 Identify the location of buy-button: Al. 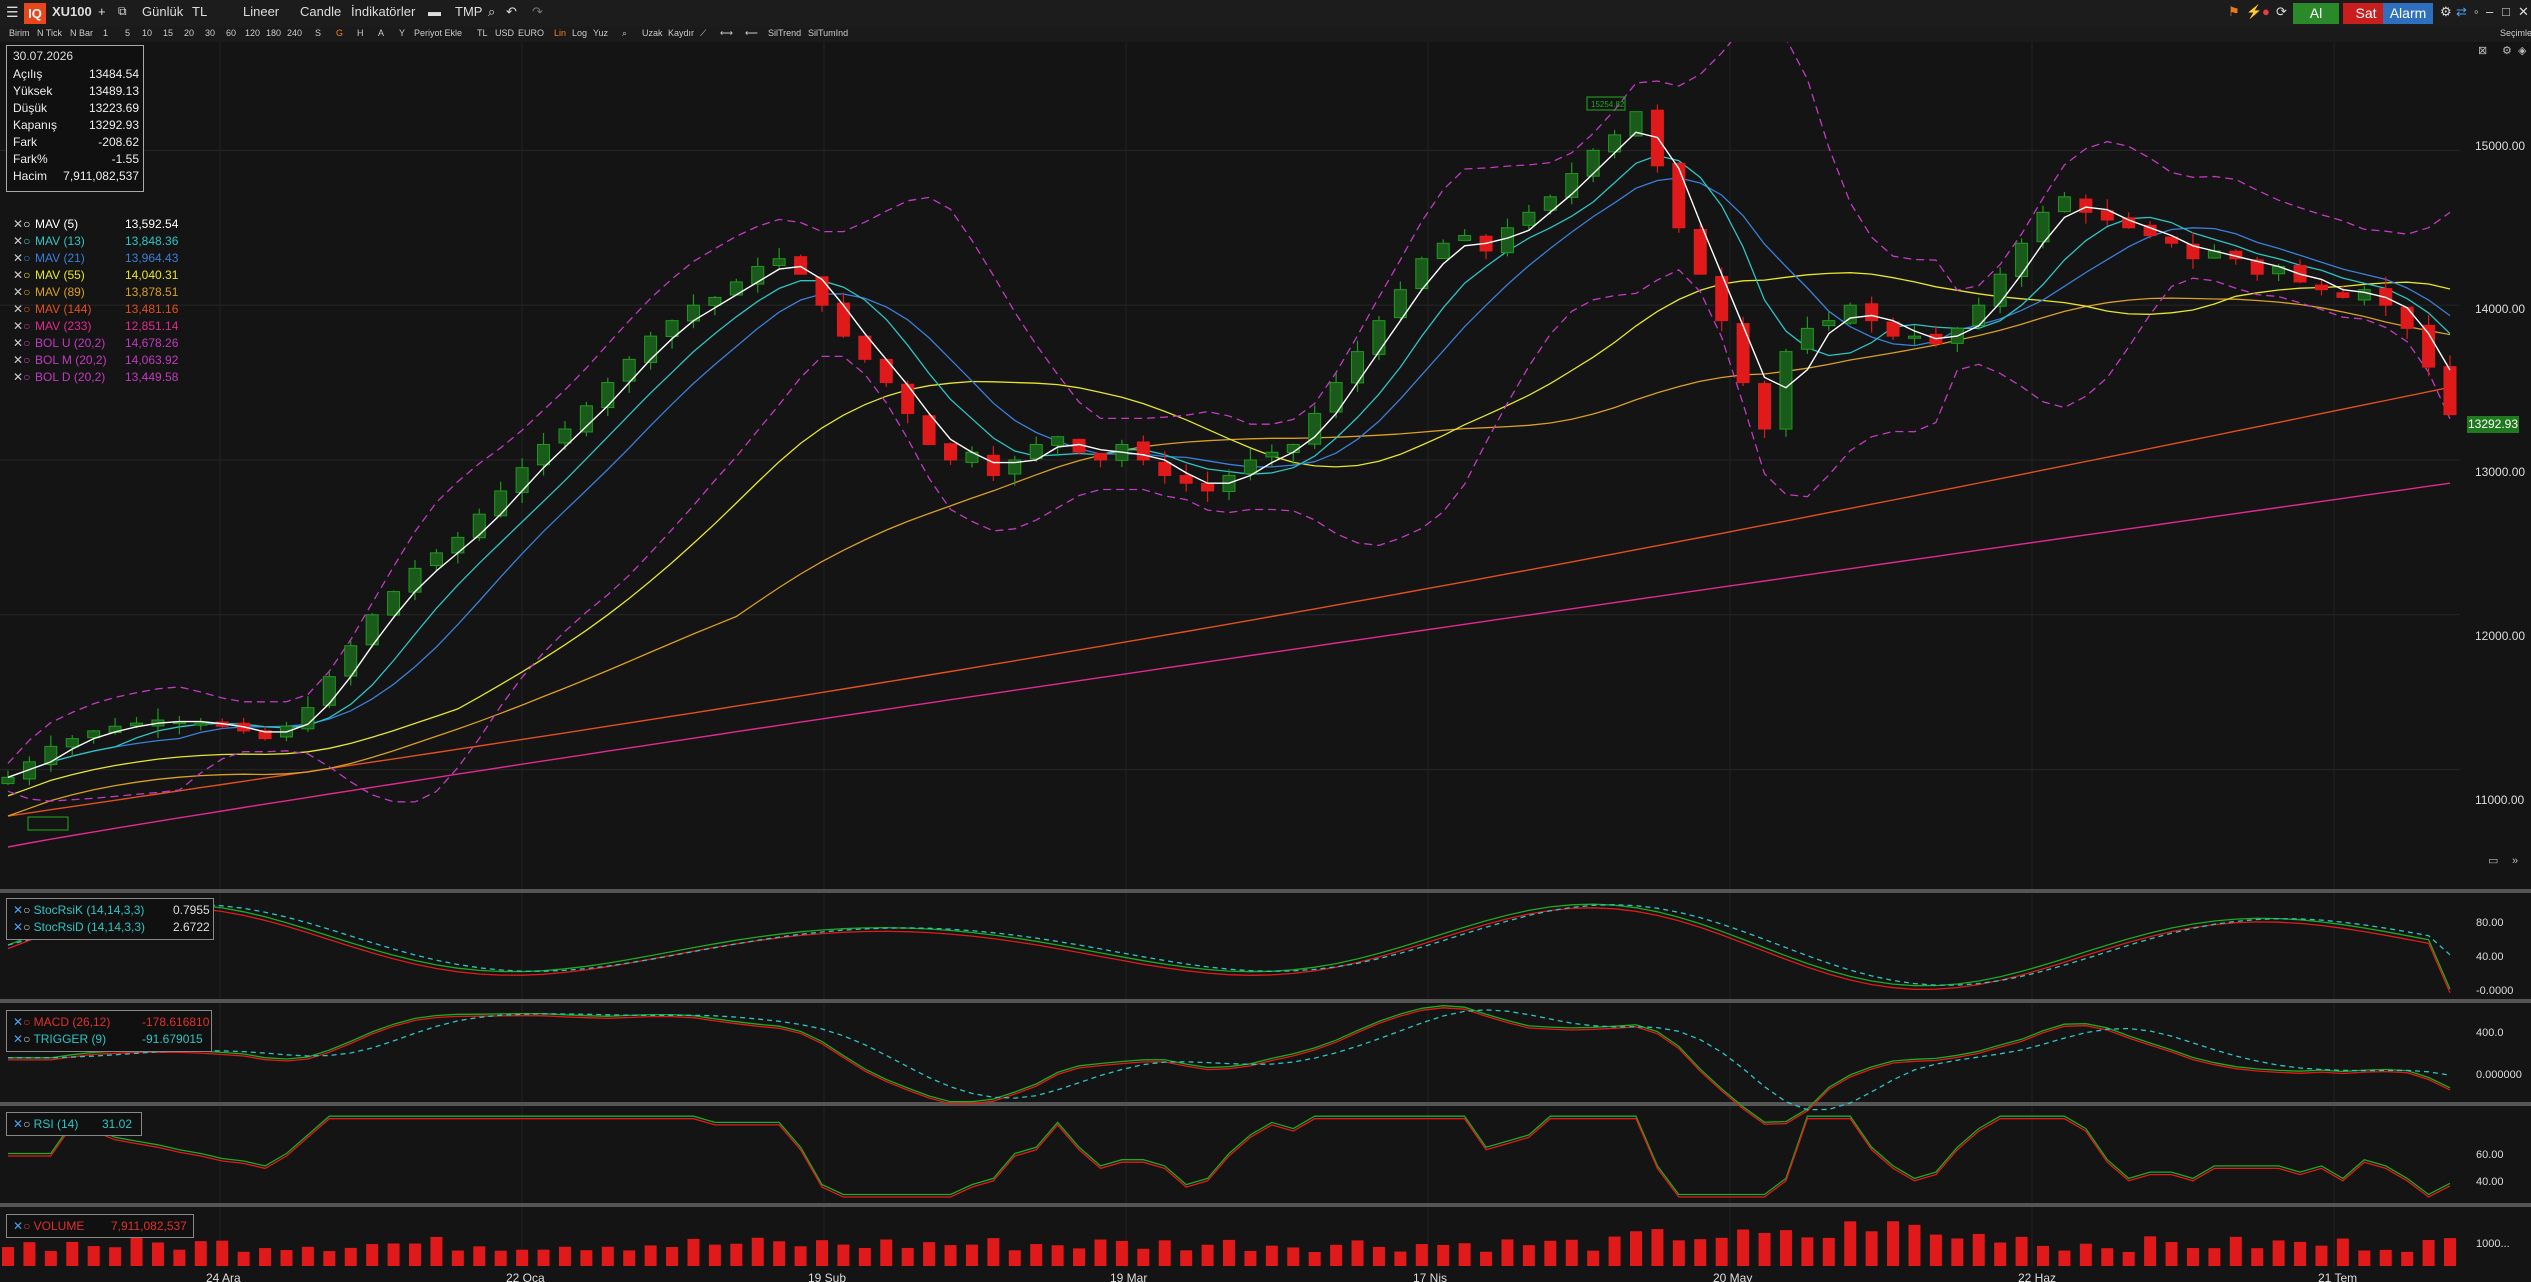
(2316, 13).